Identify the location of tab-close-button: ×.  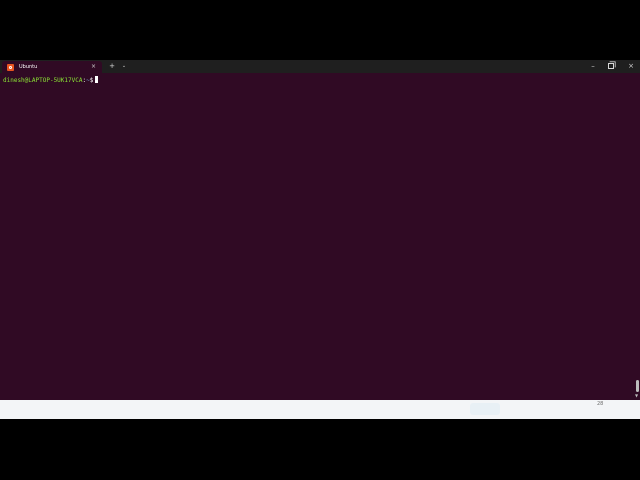
(93, 67).